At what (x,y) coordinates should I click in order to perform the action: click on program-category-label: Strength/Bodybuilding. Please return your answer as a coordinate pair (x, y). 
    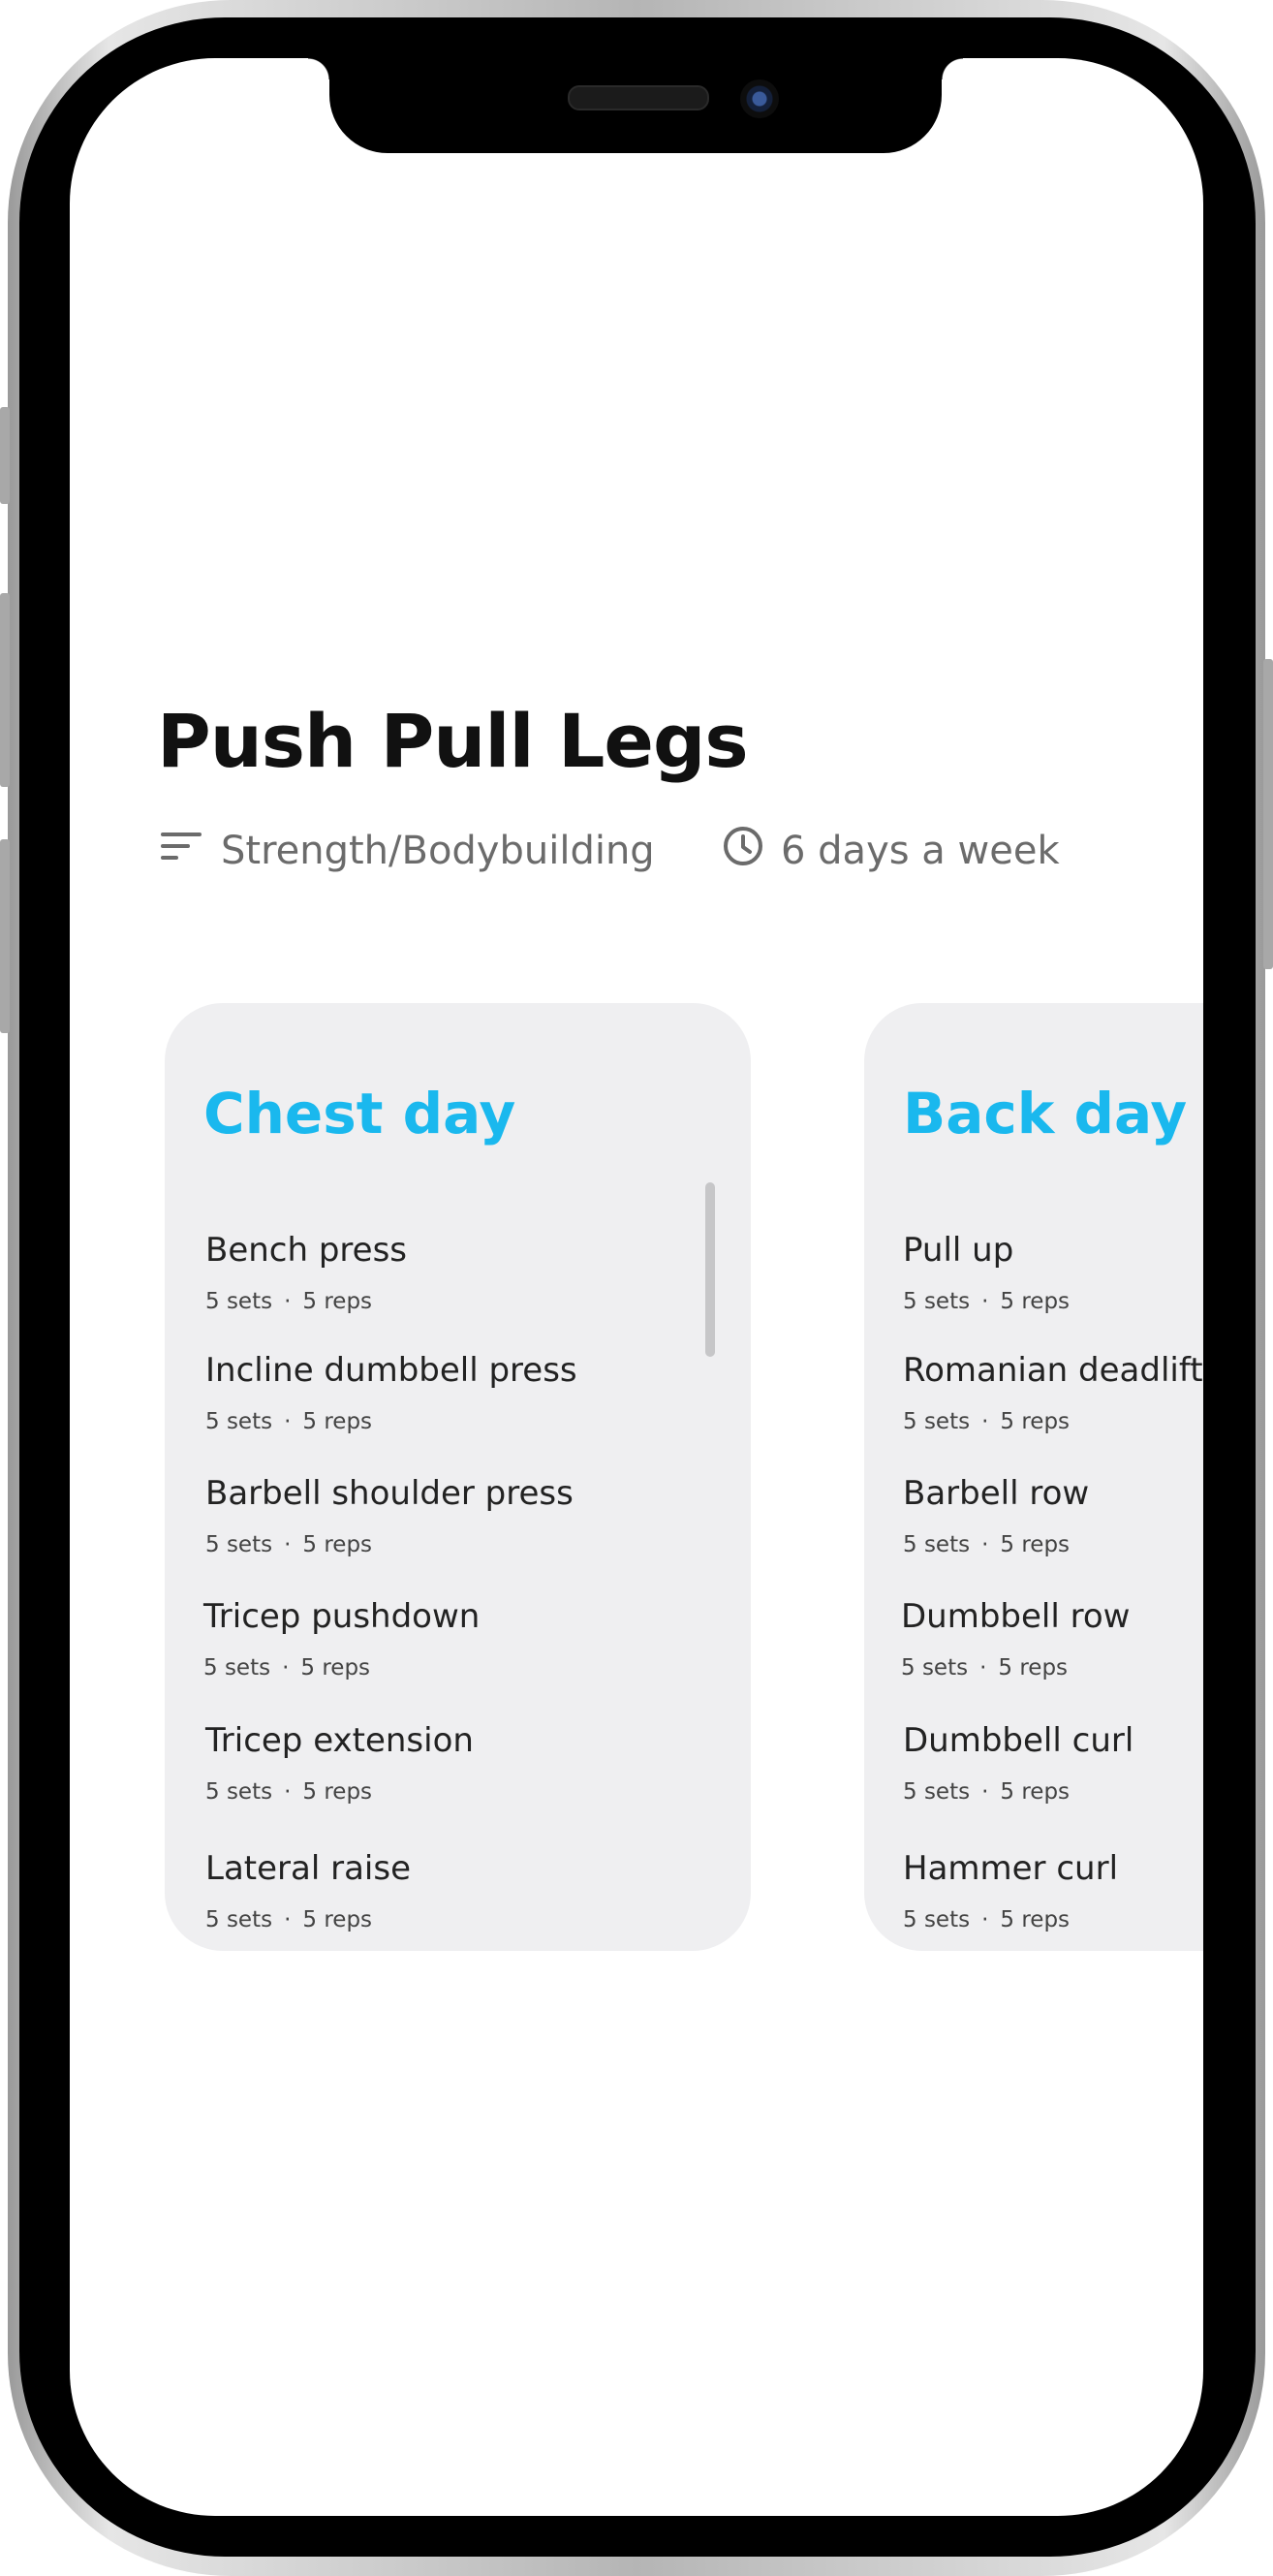
    Looking at the image, I should click on (438, 851).